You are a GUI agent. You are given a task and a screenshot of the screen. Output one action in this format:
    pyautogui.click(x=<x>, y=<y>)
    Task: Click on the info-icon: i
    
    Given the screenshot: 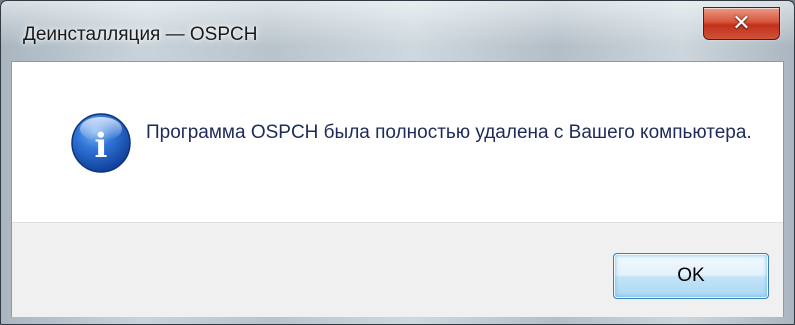 What is the action you would take?
    pyautogui.click(x=101, y=143)
    